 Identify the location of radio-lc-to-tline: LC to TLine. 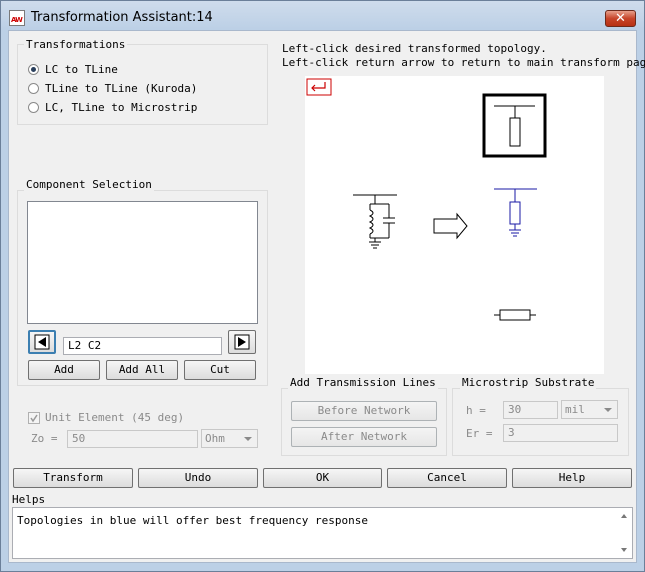
(73, 69).